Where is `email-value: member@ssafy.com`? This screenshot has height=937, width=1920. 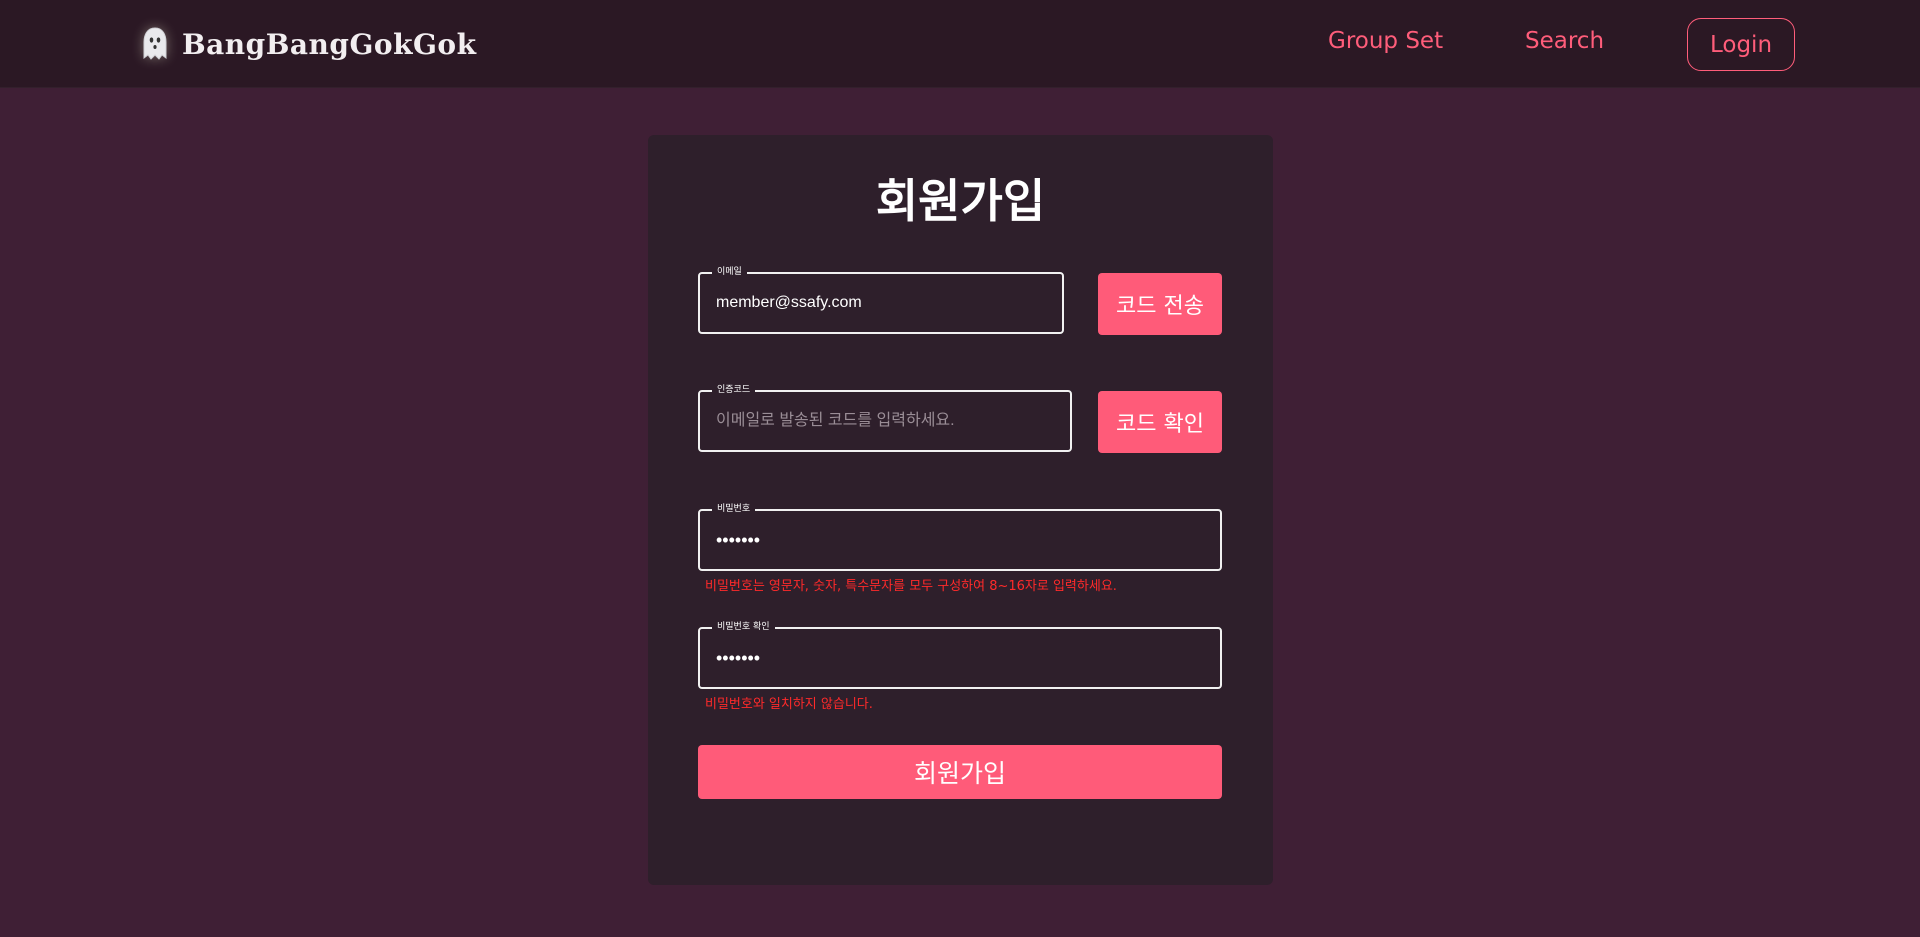
email-value: member@ssafy.com is located at coordinates (789, 302).